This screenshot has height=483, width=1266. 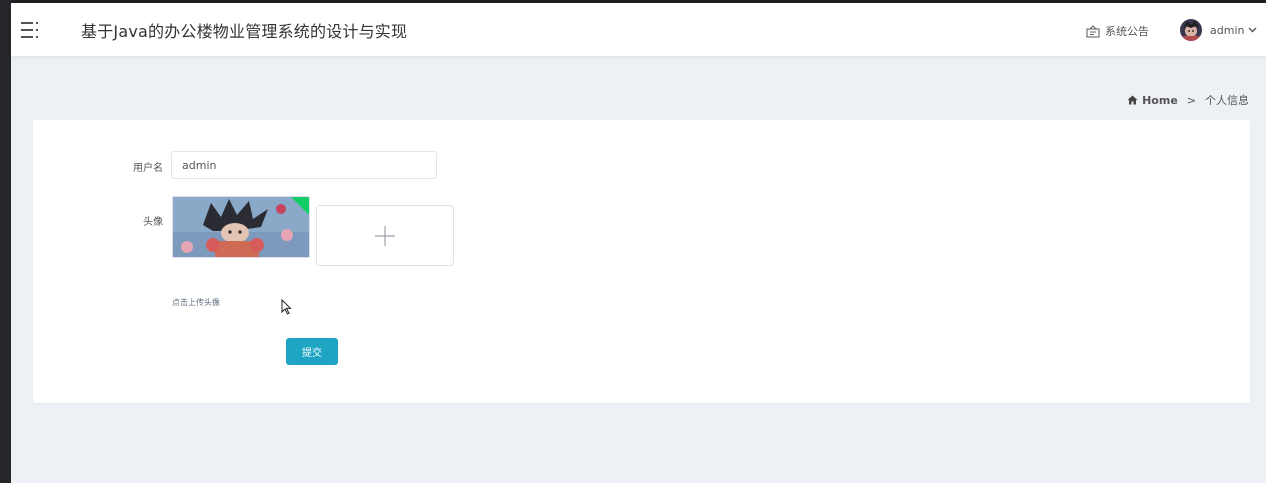 What do you see at coordinates (241, 227) in the screenshot?
I see `uploaded-avatar-image` at bounding box center [241, 227].